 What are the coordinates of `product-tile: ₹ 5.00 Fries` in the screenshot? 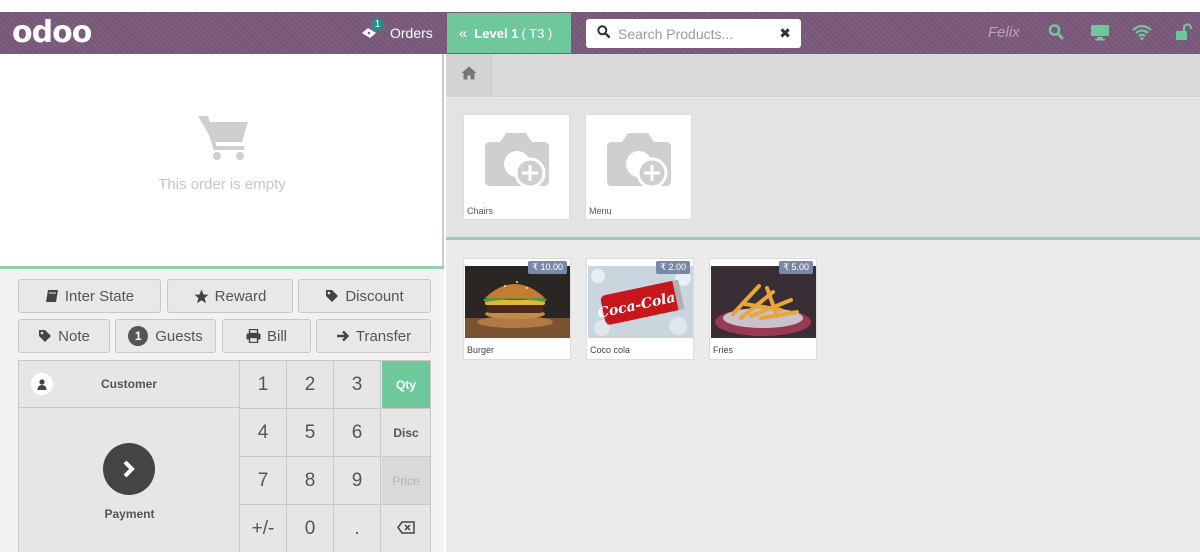 It's located at (763, 309).